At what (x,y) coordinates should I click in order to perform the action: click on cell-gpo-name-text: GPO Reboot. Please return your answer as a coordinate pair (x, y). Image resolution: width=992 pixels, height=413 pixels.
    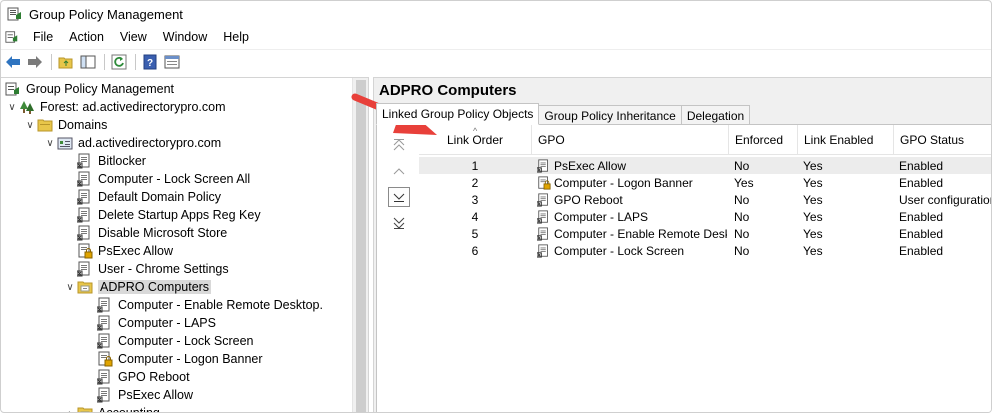
    Looking at the image, I should click on (588, 199).